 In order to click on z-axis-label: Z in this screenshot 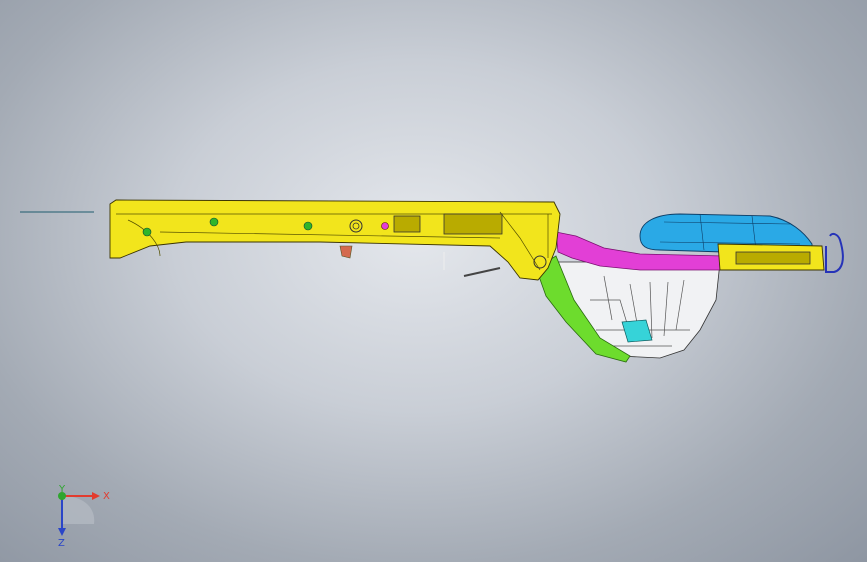, I will do `click(61, 543)`.